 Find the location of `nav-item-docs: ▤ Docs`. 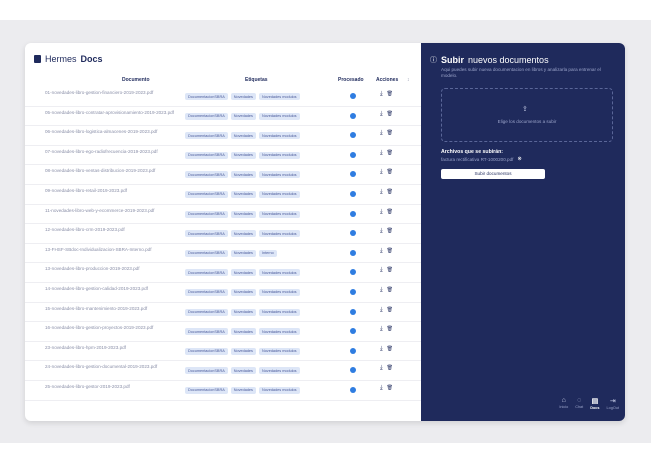

nav-item-docs: ▤ Docs is located at coordinates (594, 403).